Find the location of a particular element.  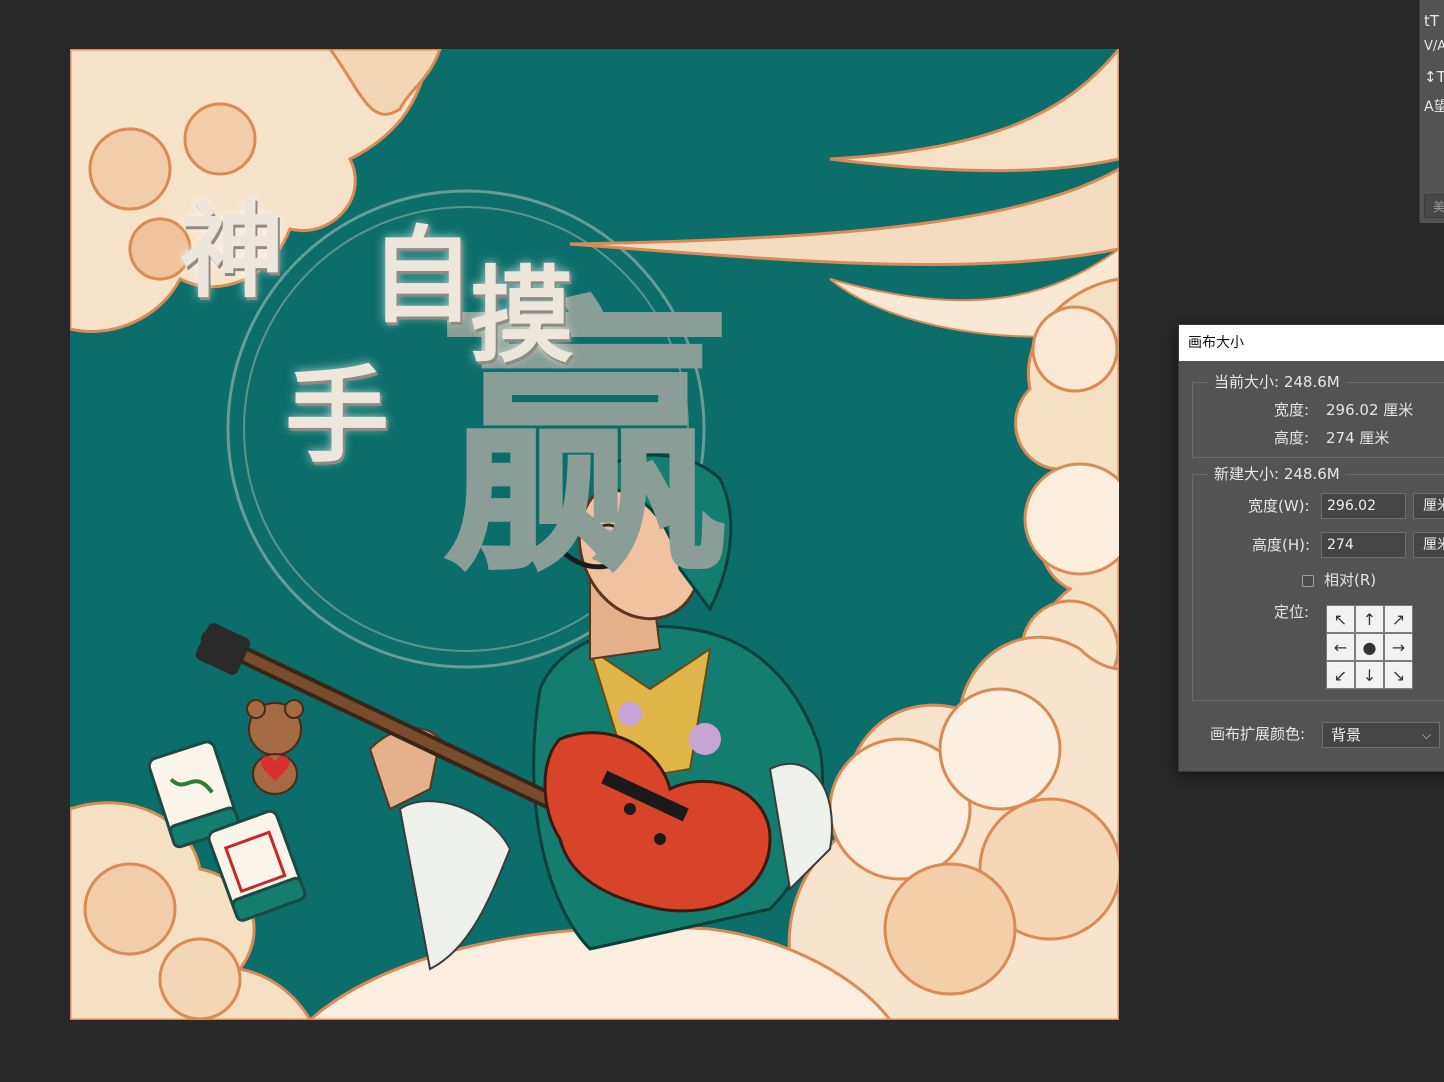

anchor-top-right-arrow-icon: ↗ is located at coordinates (1398, 619).